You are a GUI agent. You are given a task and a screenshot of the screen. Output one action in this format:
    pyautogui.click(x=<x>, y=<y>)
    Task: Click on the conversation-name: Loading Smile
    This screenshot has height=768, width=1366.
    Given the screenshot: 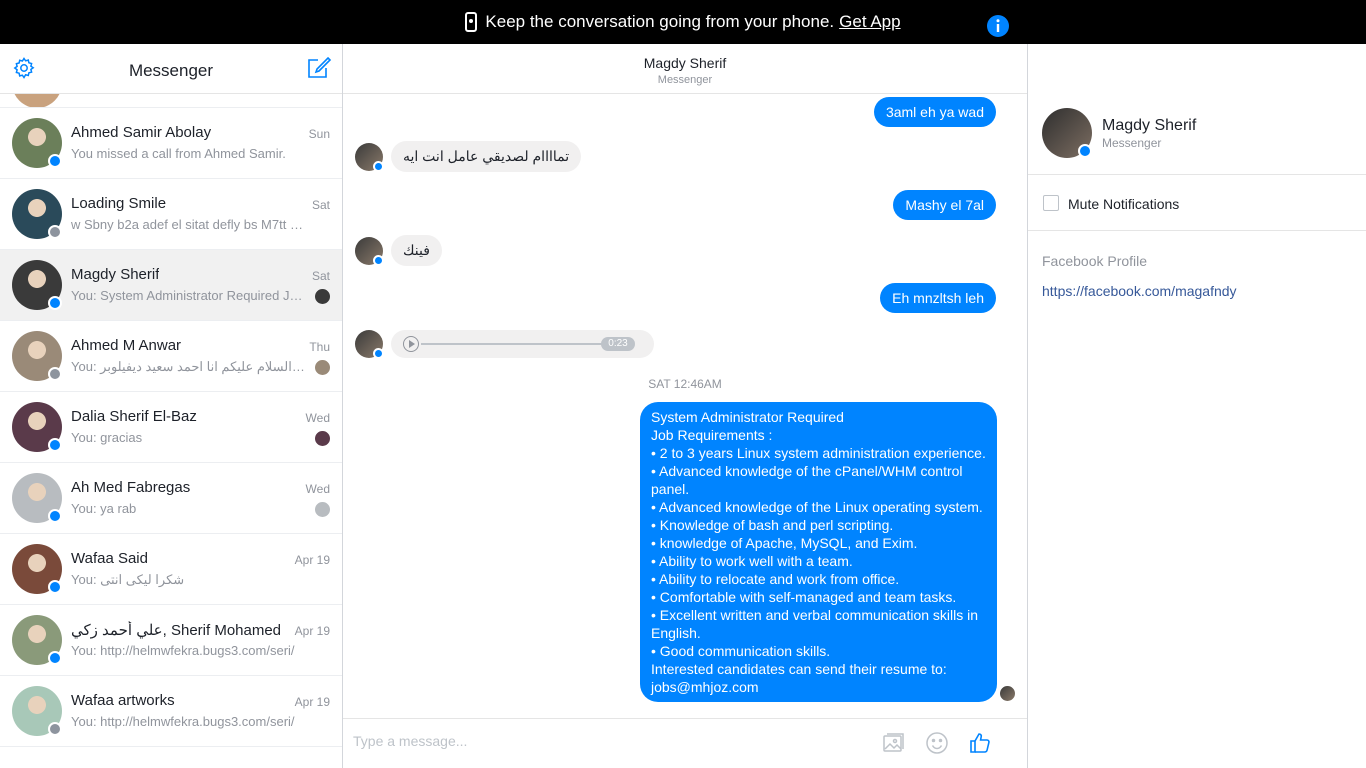 What is the action you would take?
    pyautogui.click(x=119, y=203)
    